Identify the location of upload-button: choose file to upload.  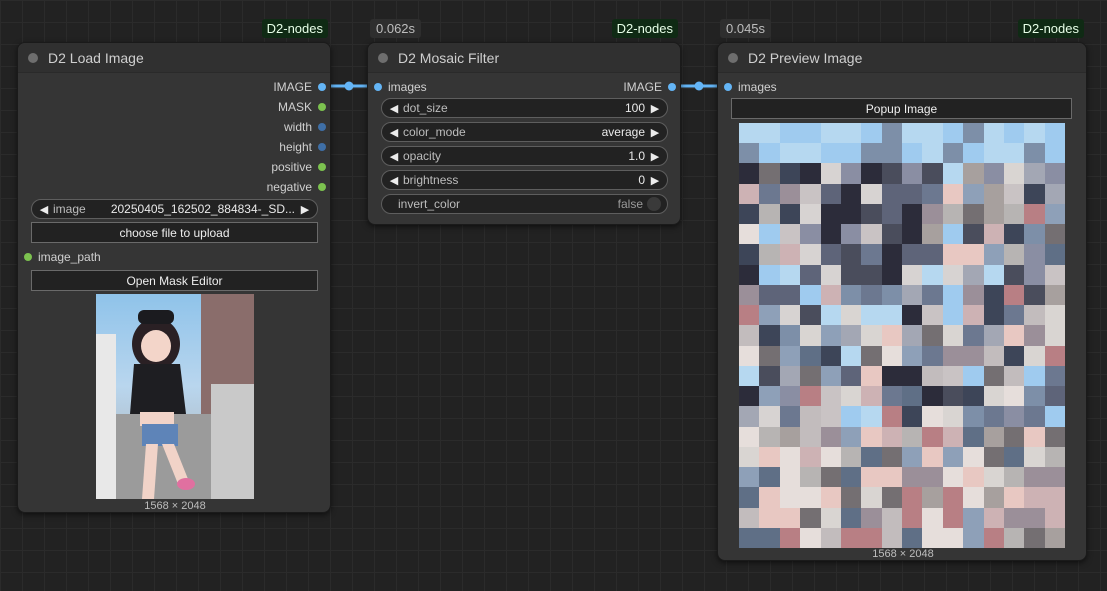
(174, 232).